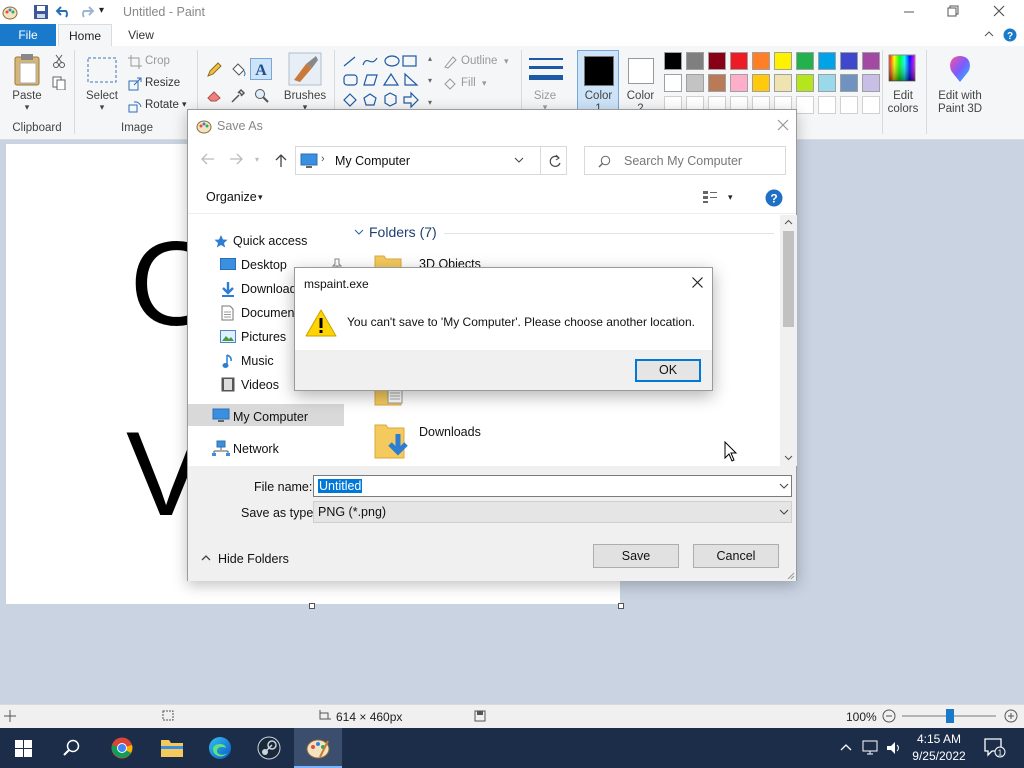  I want to click on canvas-resize-handle-corner, so click(621, 606).